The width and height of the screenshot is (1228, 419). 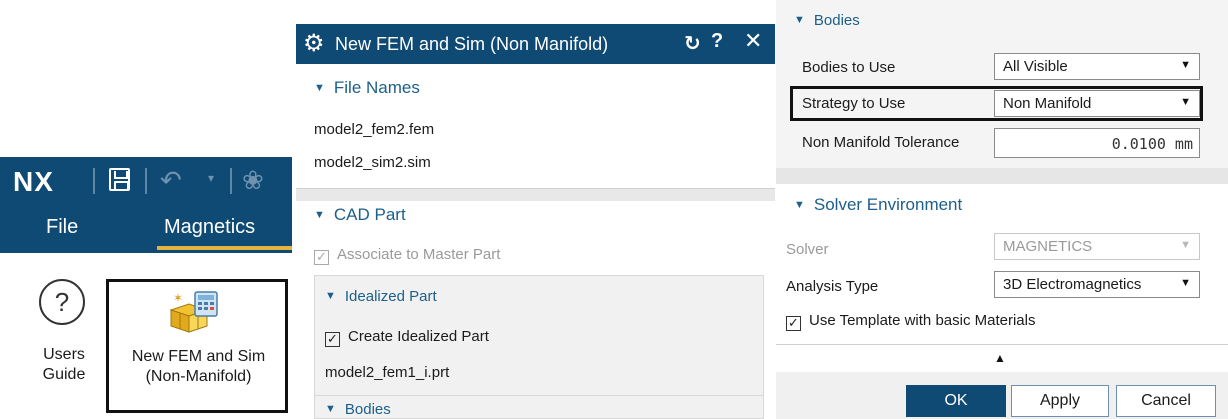 What do you see at coordinates (1097, 143) in the screenshot?
I see `tolerance-input: 0.0100 mm` at bounding box center [1097, 143].